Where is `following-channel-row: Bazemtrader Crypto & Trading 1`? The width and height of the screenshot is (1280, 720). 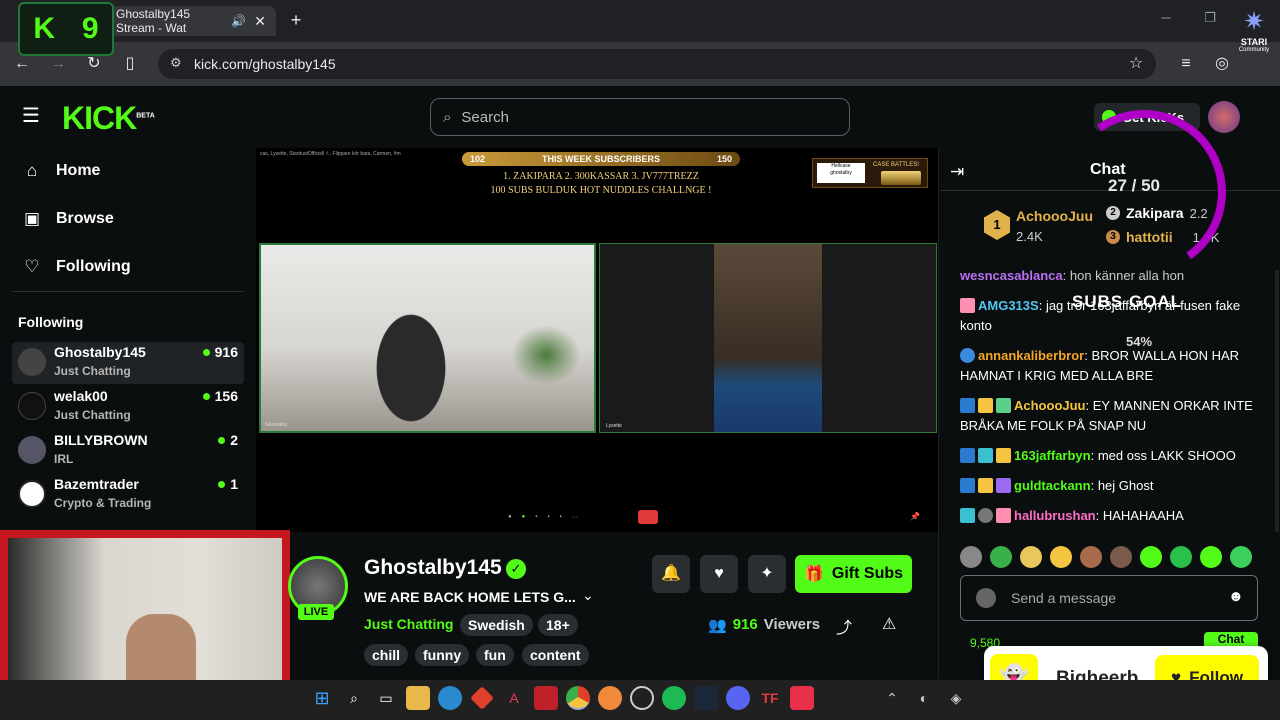 following-channel-row: Bazemtrader Crypto & Trading 1 is located at coordinates (128, 495).